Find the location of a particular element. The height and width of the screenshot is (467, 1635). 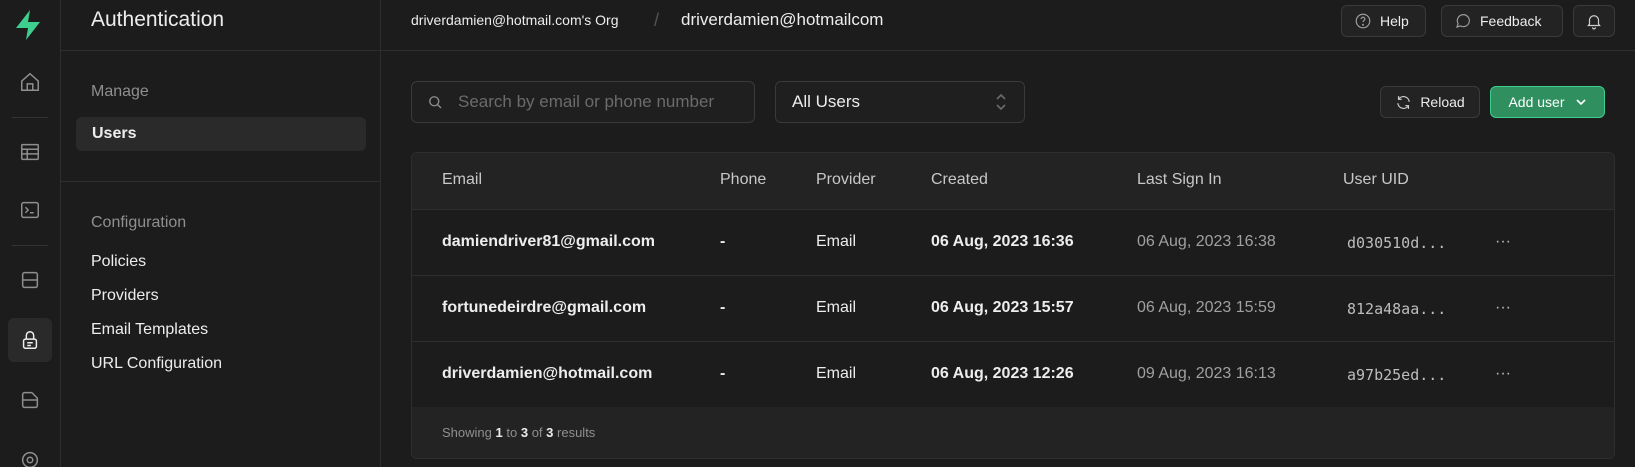

search-input is located at coordinates (603, 102).